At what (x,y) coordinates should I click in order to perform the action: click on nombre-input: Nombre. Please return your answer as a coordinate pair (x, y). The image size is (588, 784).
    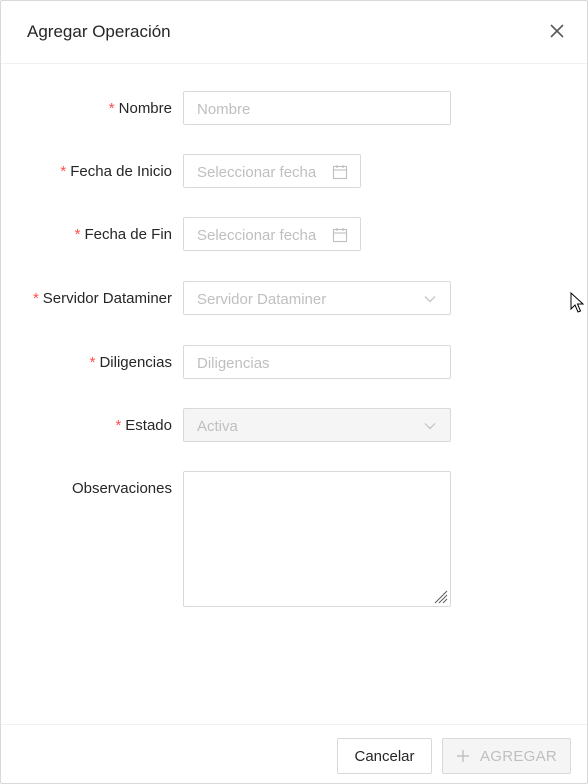
    Looking at the image, I should click on (317, 108).